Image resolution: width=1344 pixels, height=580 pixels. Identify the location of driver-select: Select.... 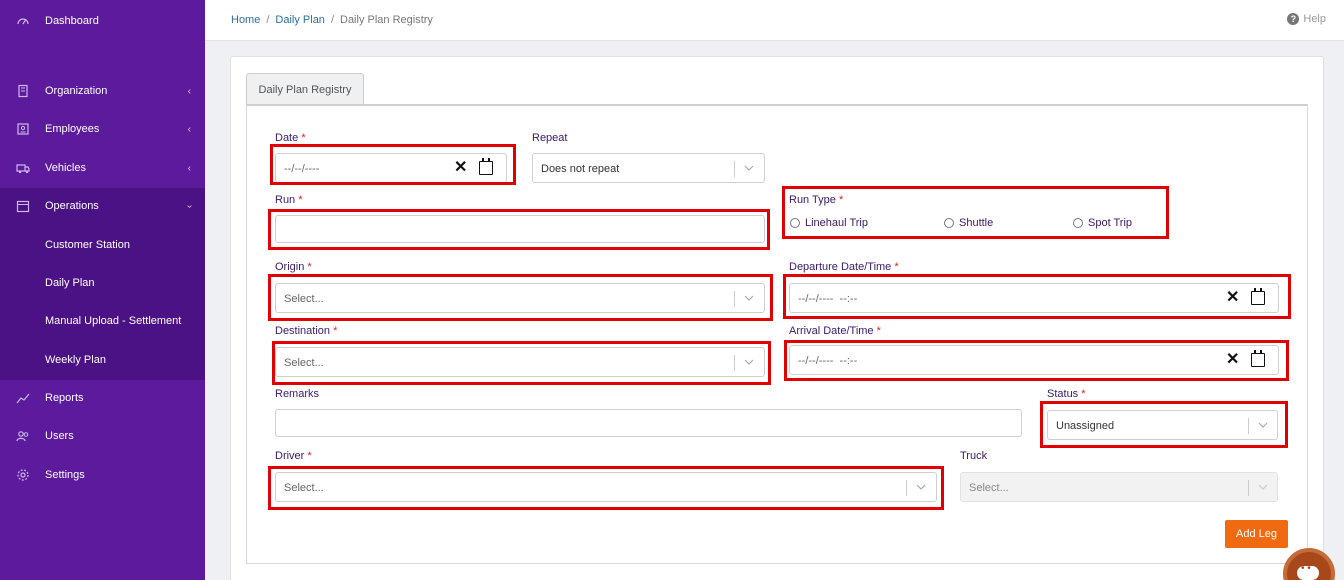
(606, 487).